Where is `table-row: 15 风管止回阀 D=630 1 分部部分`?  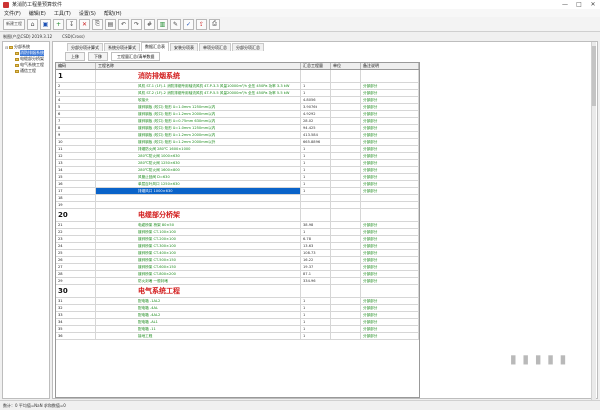
table-row: 15 风管止回阀 D=630 1 分部部分 is located at coordinates (237, 177).